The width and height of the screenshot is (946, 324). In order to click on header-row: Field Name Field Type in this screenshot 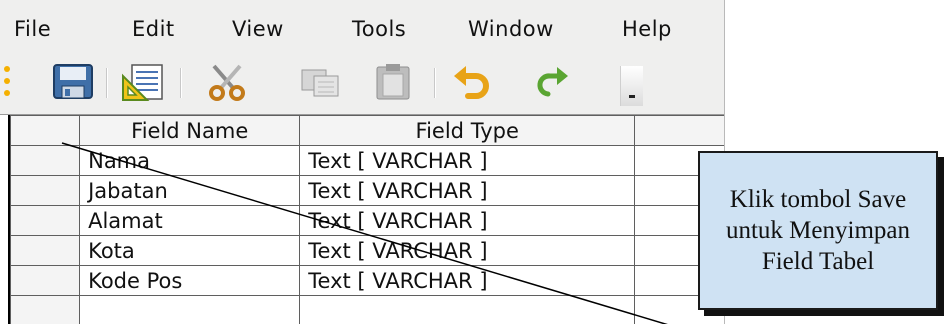, I will do `click(366, 130)`.